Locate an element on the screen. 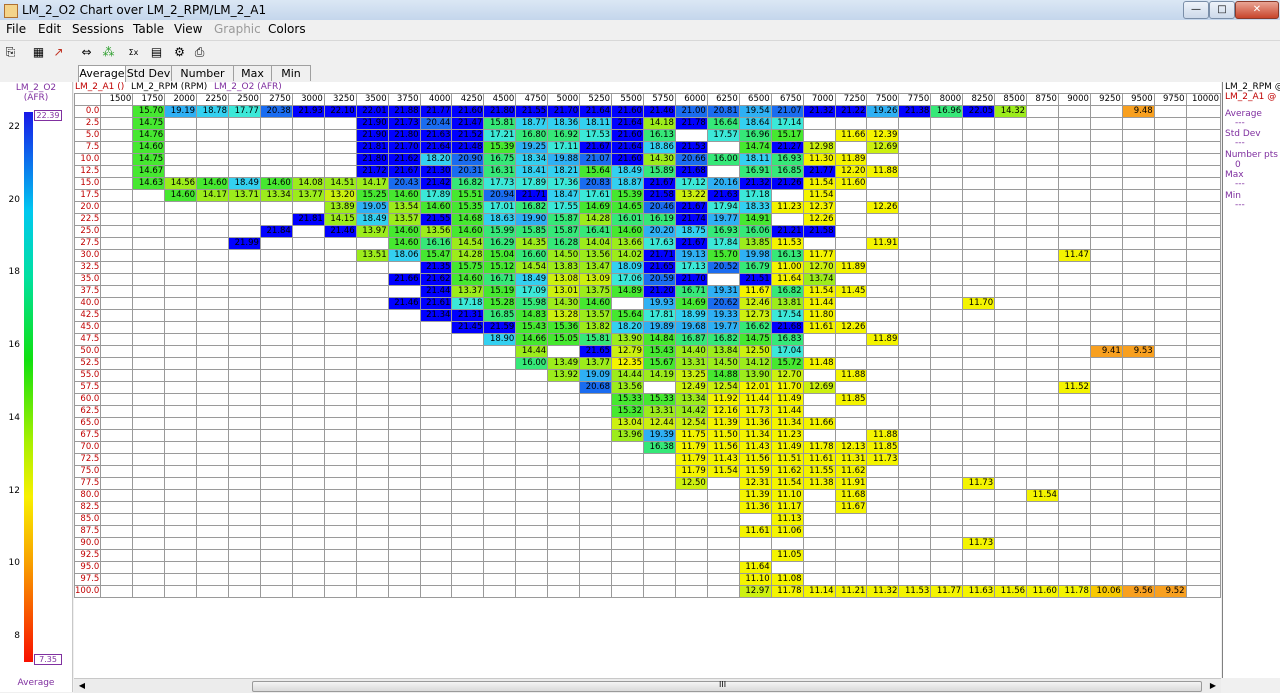 The image size is (1280, 693). table-cell: 14.60 is located at coordinates (468, 279).